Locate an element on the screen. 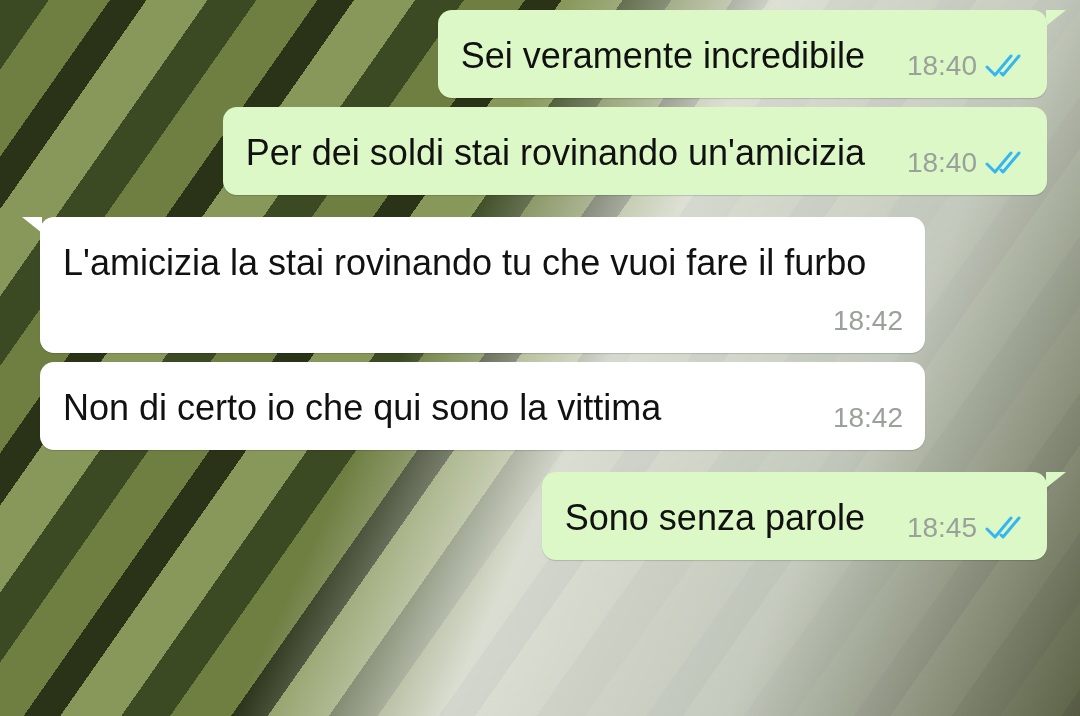 This screenshot has height=716, width=1080. message-text: L'amicizia la stai rovinando tu che vuoi fare il furbo is located at coordinates (465, 262).